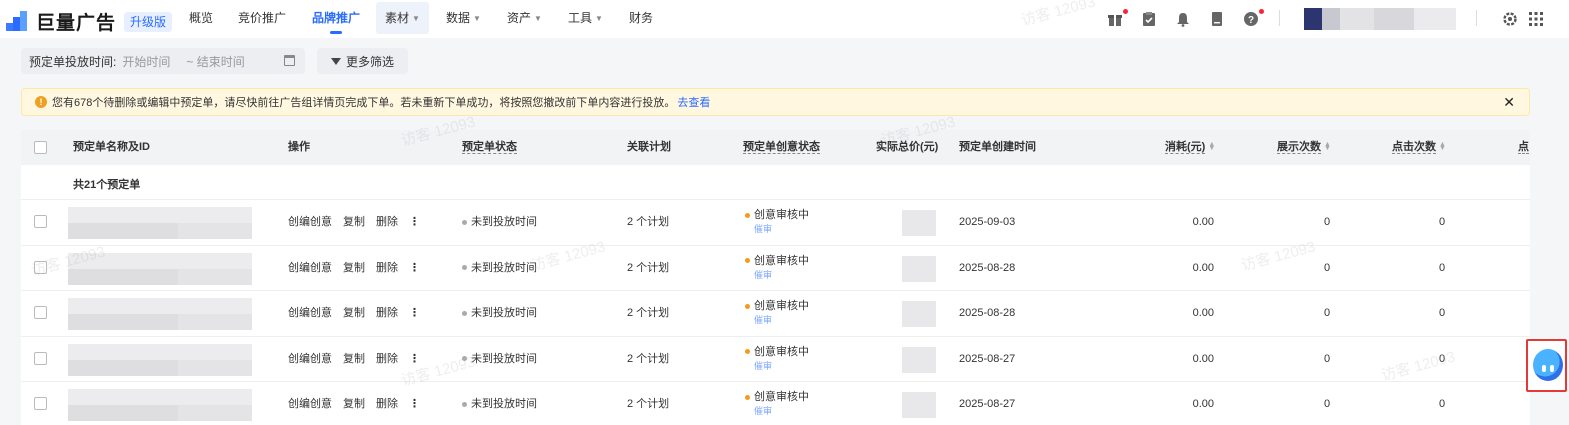  What do you see at coordinates (215, 61) in the screenshot?
I see `end-date-input: ~ 结束时间` at bounding box center [215, 61].